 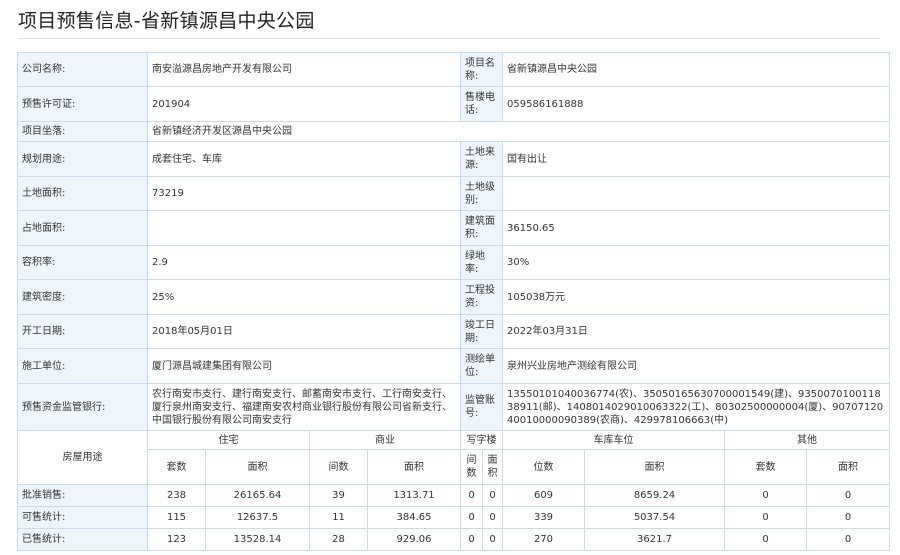 What do you see at coordinates (613, 440) in the screenshot?
I see `stats-group-header: 车库车位` at bounding box center [613, 440].